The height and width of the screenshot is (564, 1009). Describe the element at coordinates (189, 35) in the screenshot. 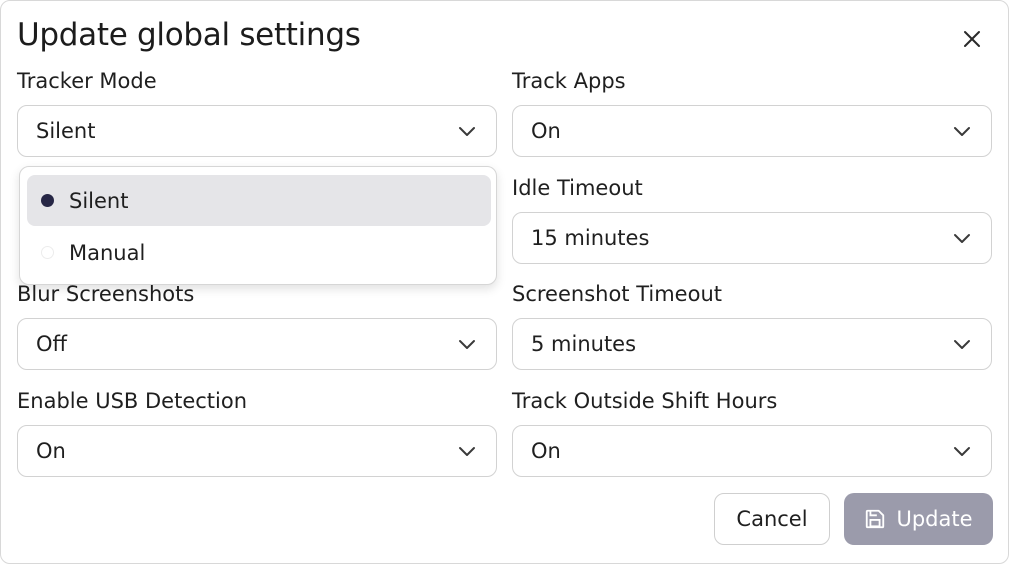

I see `dialog-title: Update global settings` at that location.